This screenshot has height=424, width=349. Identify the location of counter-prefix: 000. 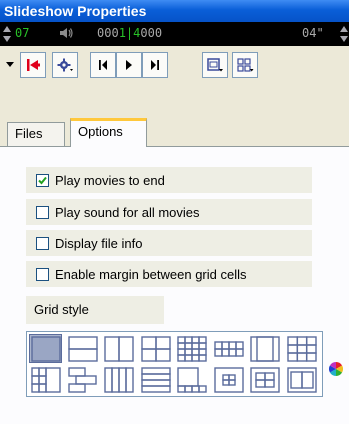
(108, 33).